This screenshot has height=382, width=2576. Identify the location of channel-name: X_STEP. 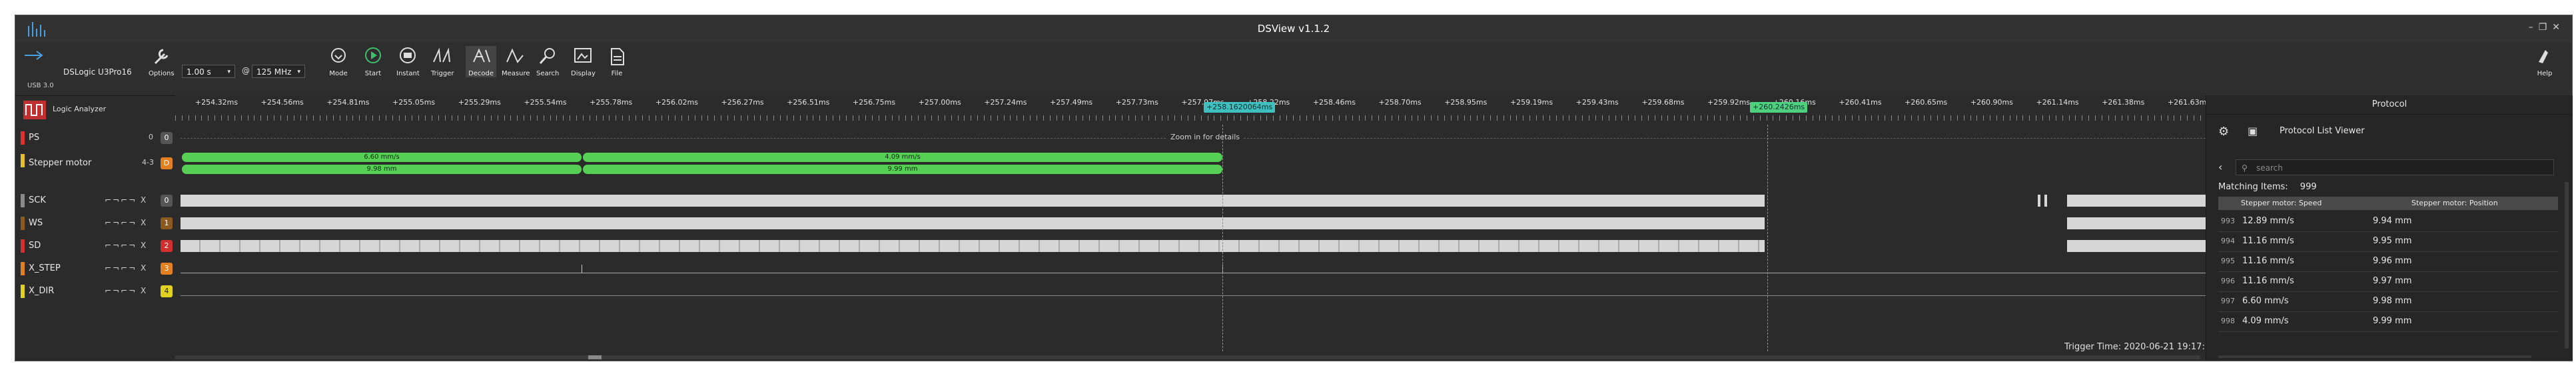
(45, 268).